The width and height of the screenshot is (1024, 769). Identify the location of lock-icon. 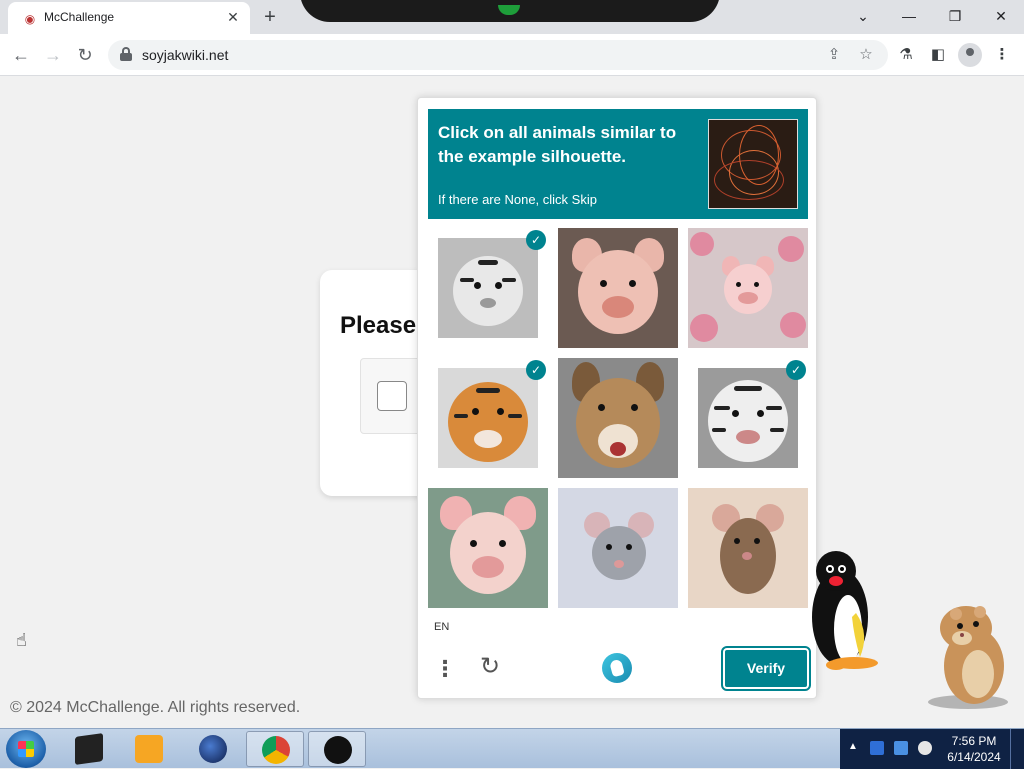
(126, 54).